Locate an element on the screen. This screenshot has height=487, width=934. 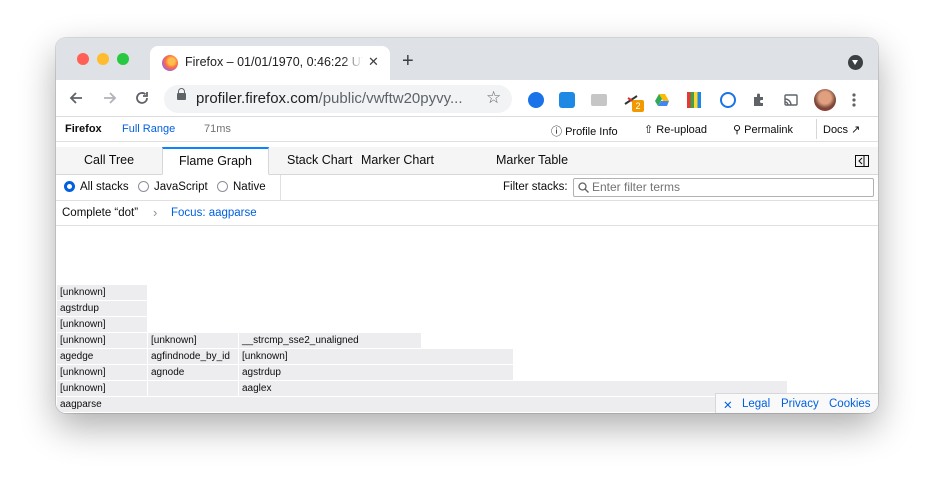
radio-all-stacks is located at coordinates (69, 186).